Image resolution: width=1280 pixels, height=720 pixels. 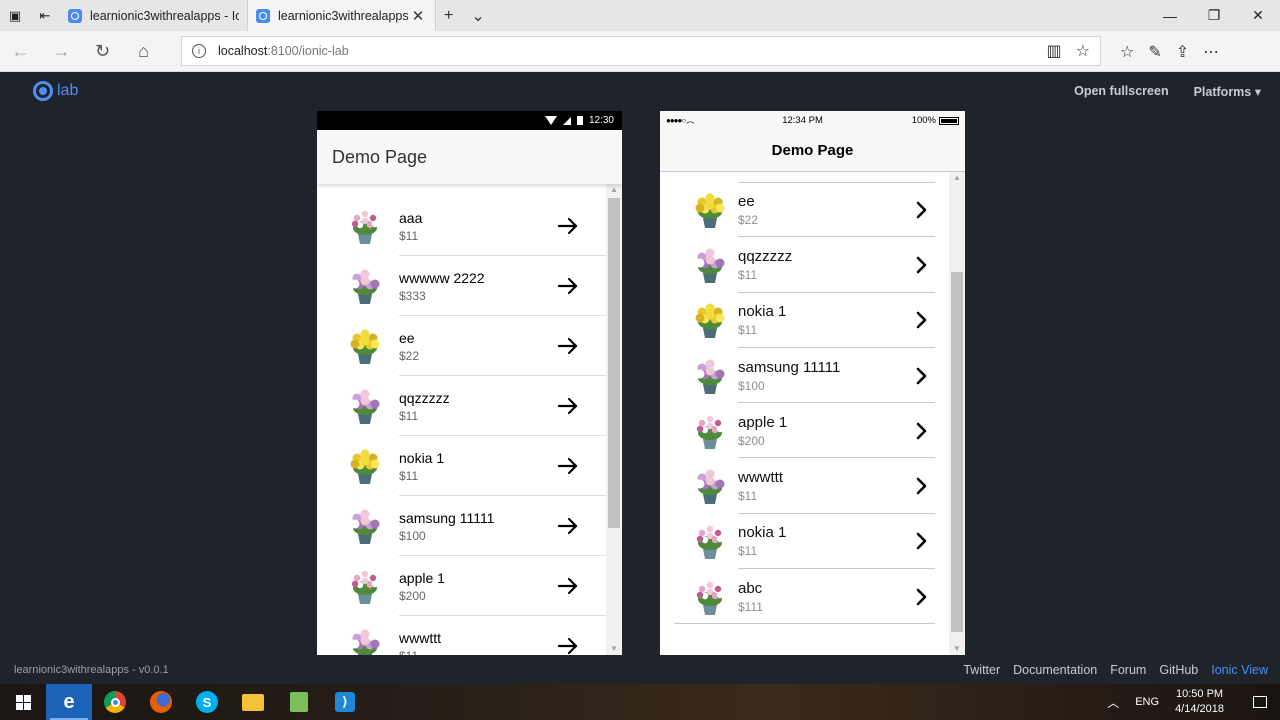 What do you see at coordinates (1083, 51) in the screenshot?
I see `favorite-star-icon: ☆` at bounding box center [1083, 51].